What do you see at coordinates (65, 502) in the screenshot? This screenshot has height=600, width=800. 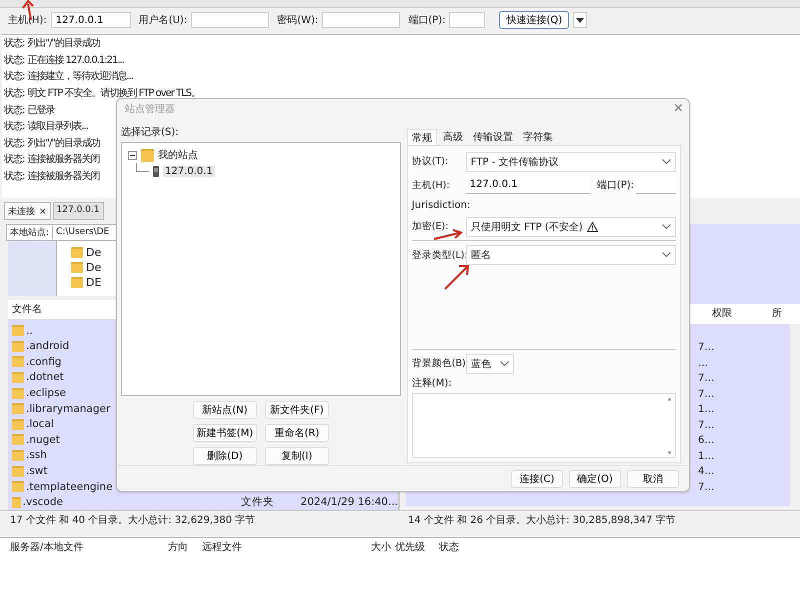 I see `file-name: .vscode` at bounding box center [65, 502].